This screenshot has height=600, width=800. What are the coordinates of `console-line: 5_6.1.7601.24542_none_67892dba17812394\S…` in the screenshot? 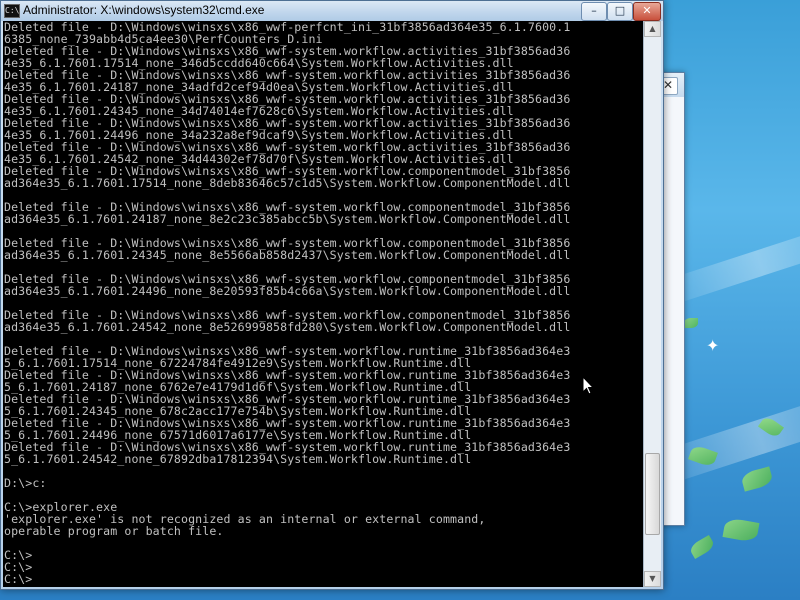 It's located at (238, 459).